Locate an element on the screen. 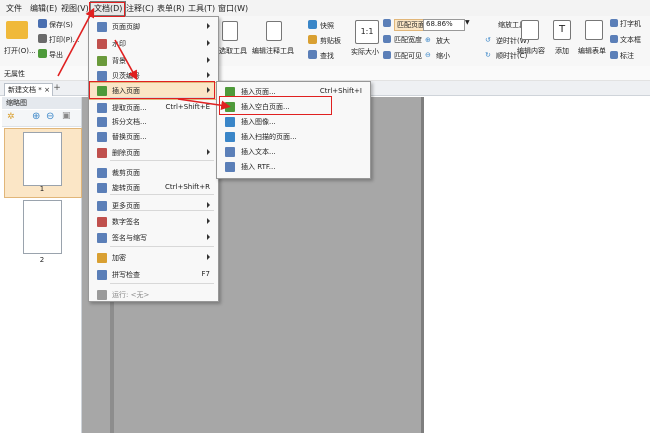  watermark-url: jingyan.baidu.com is located at coordinates (558, 410).